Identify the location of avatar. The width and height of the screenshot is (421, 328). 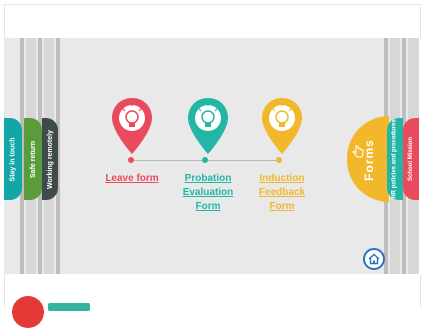
(28, 312).